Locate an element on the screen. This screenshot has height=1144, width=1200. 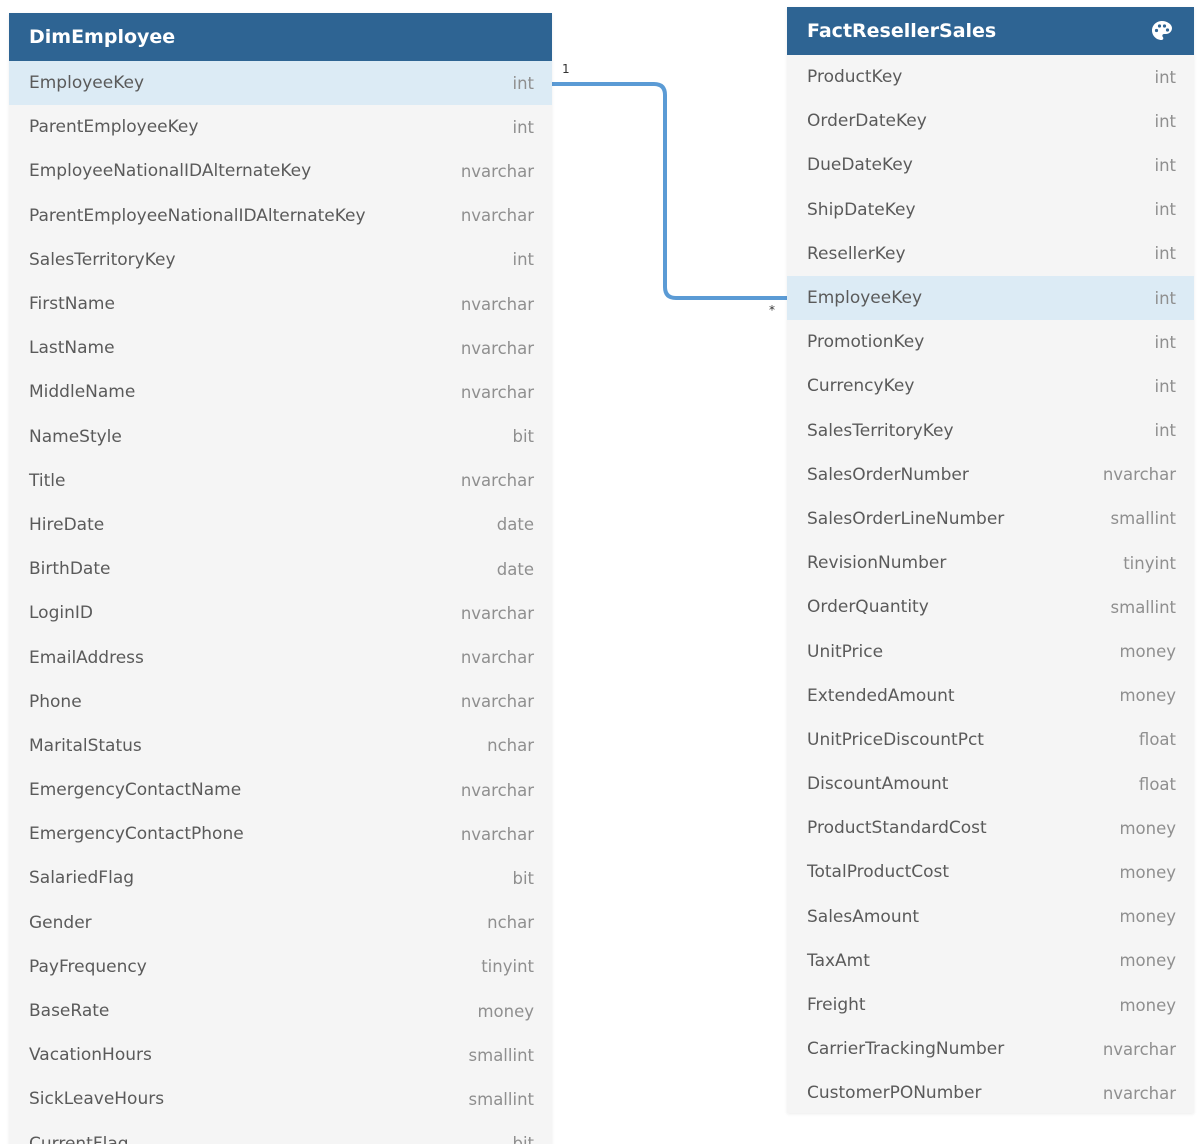
column-row: SickLeaveHours smallint is located at coordinates (280, 1099).